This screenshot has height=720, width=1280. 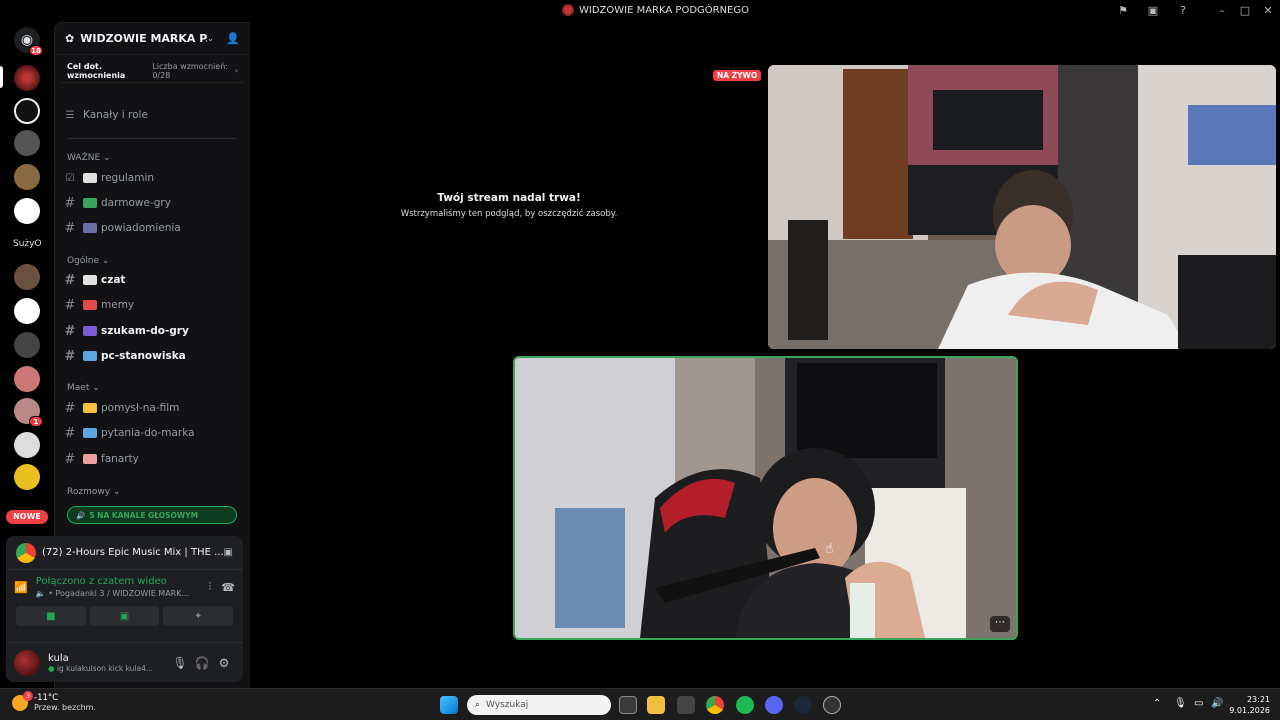 What do you see at coordinates (656, 705) in the screenshot?
I see `file-explorer-icon` at bounding box center [656, 705].